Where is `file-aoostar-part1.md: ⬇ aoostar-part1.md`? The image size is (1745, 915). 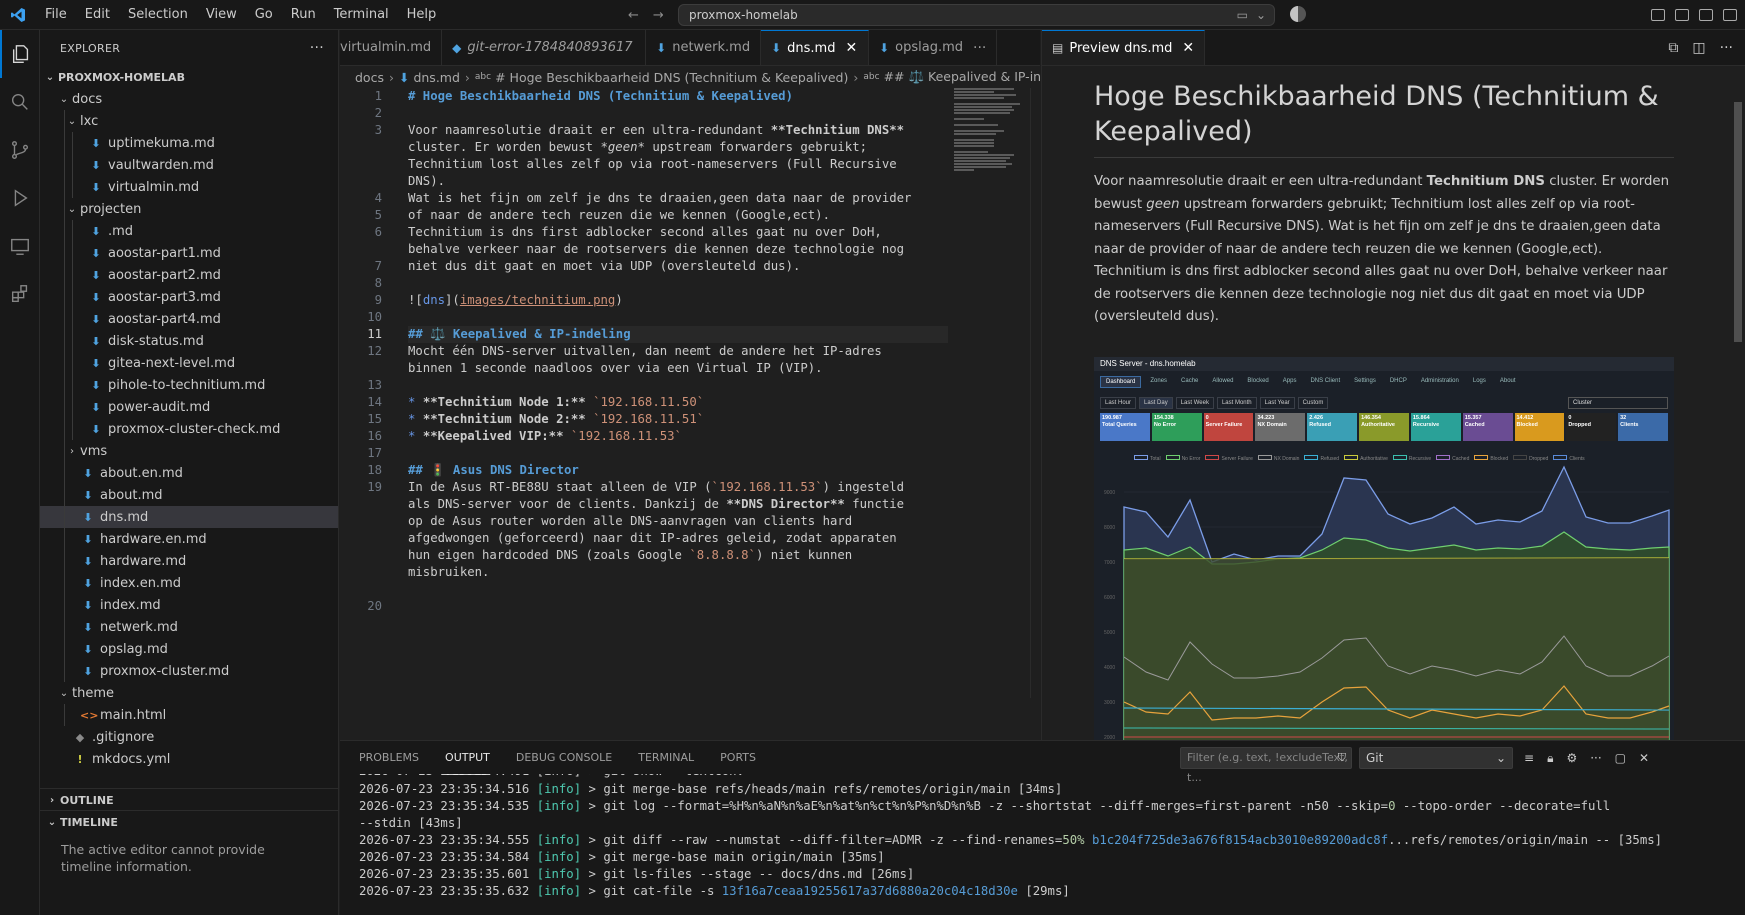
file-aoostar-part1.md: ⬇ aoostar-part1.md is located at coordinates (189, 253).